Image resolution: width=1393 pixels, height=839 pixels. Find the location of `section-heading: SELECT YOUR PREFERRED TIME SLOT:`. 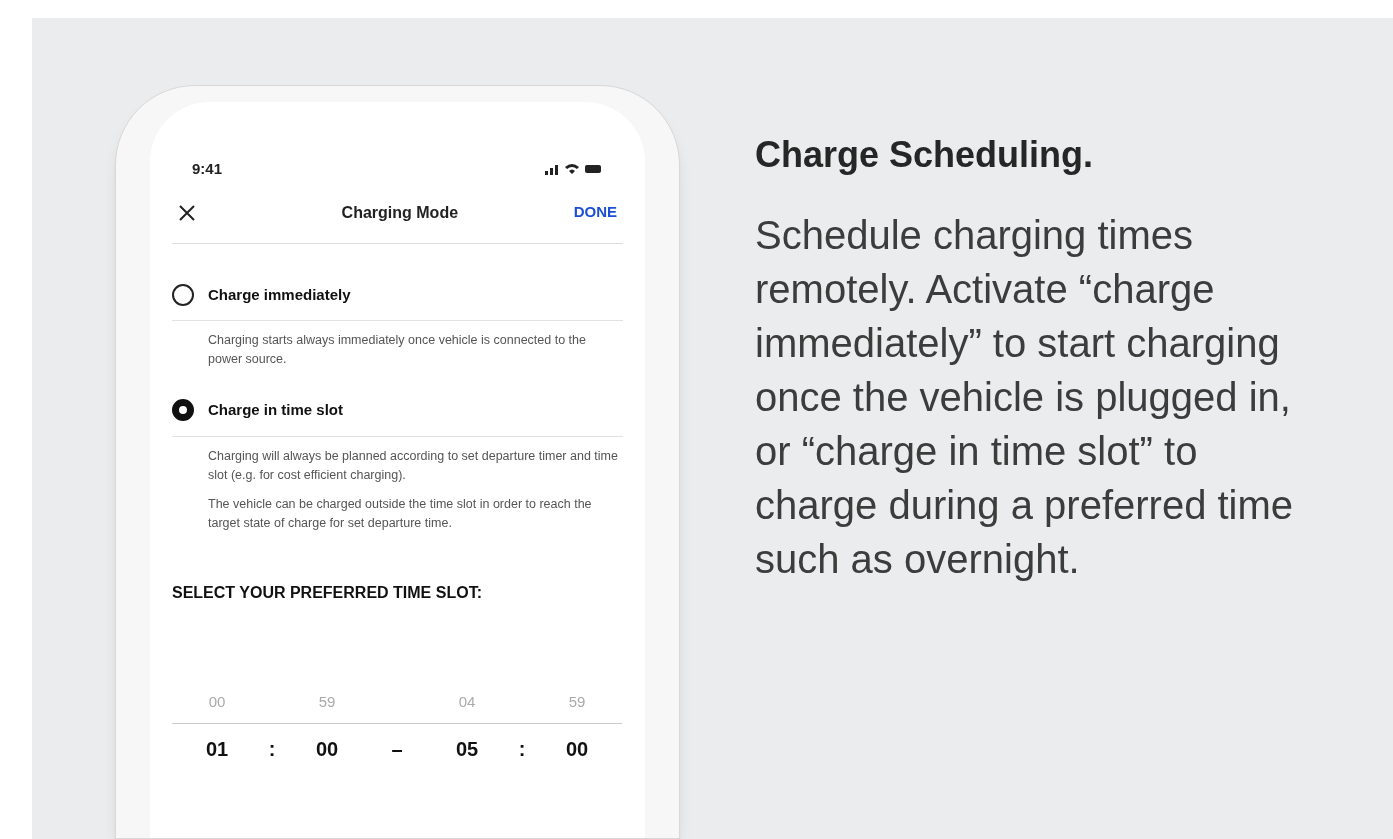

section-heading: SELECT YOUR PREFERRED TIME SLOT: is located at coordinates (327, 592).